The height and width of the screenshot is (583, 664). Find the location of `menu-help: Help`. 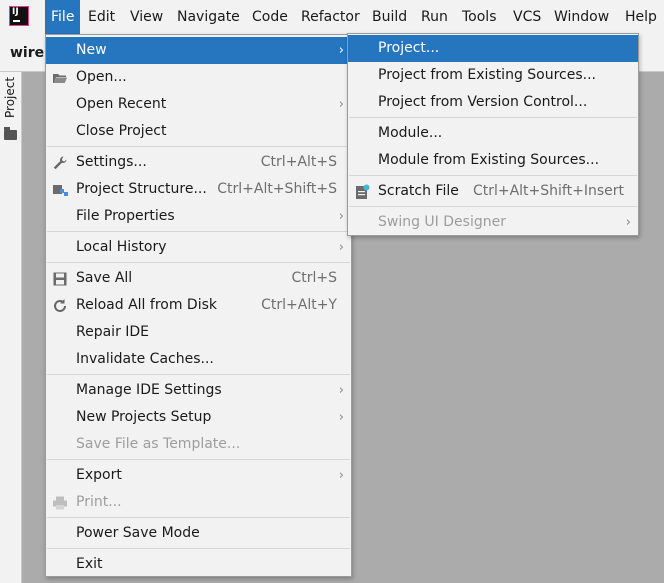

menu-help: Help is located at coordinates (641, 17).